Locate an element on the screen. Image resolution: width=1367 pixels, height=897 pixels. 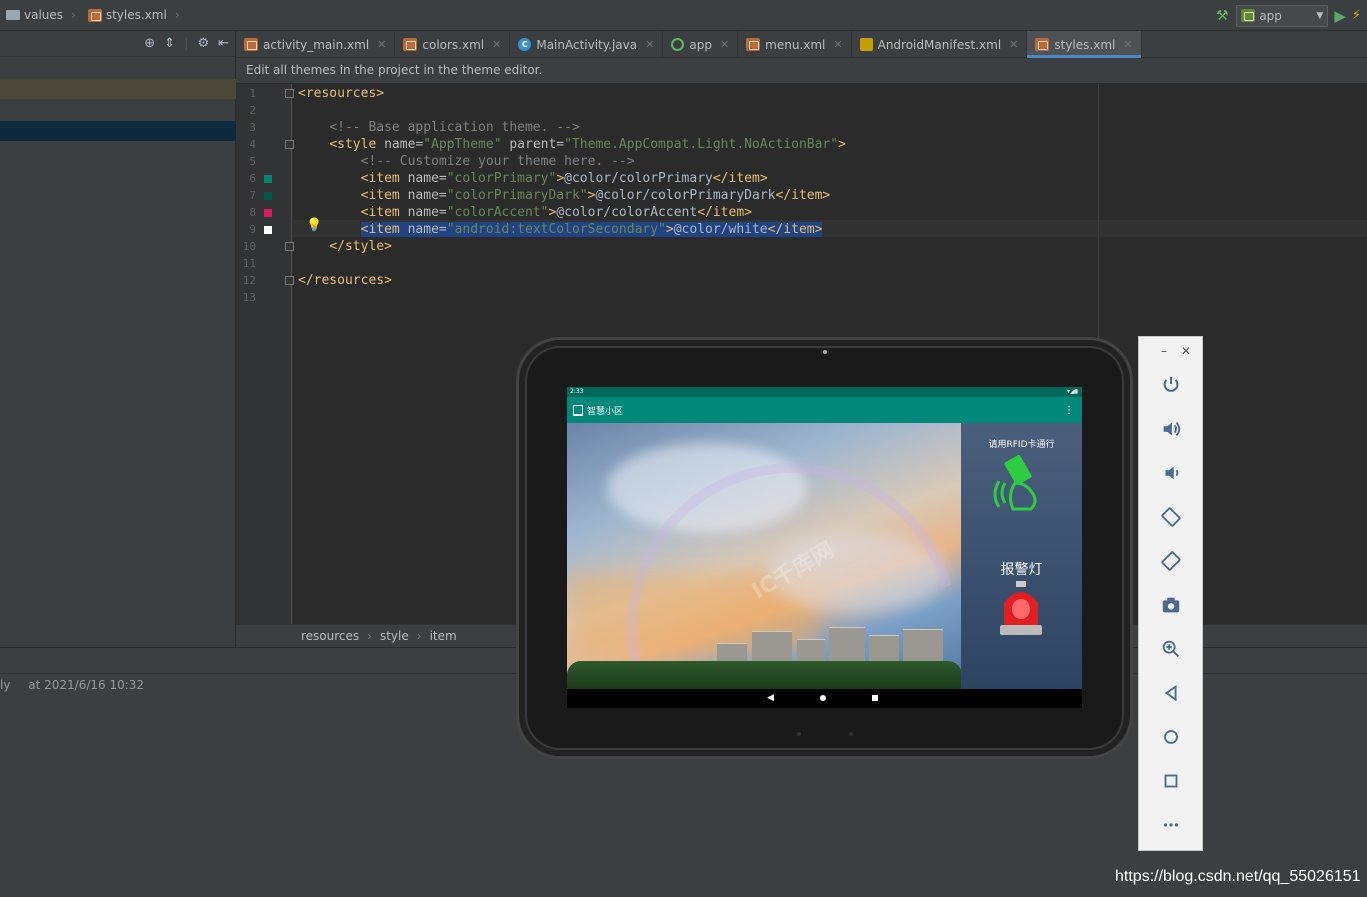
emulator-window-controls: – ✕ is located at coordinates (1170, 351).